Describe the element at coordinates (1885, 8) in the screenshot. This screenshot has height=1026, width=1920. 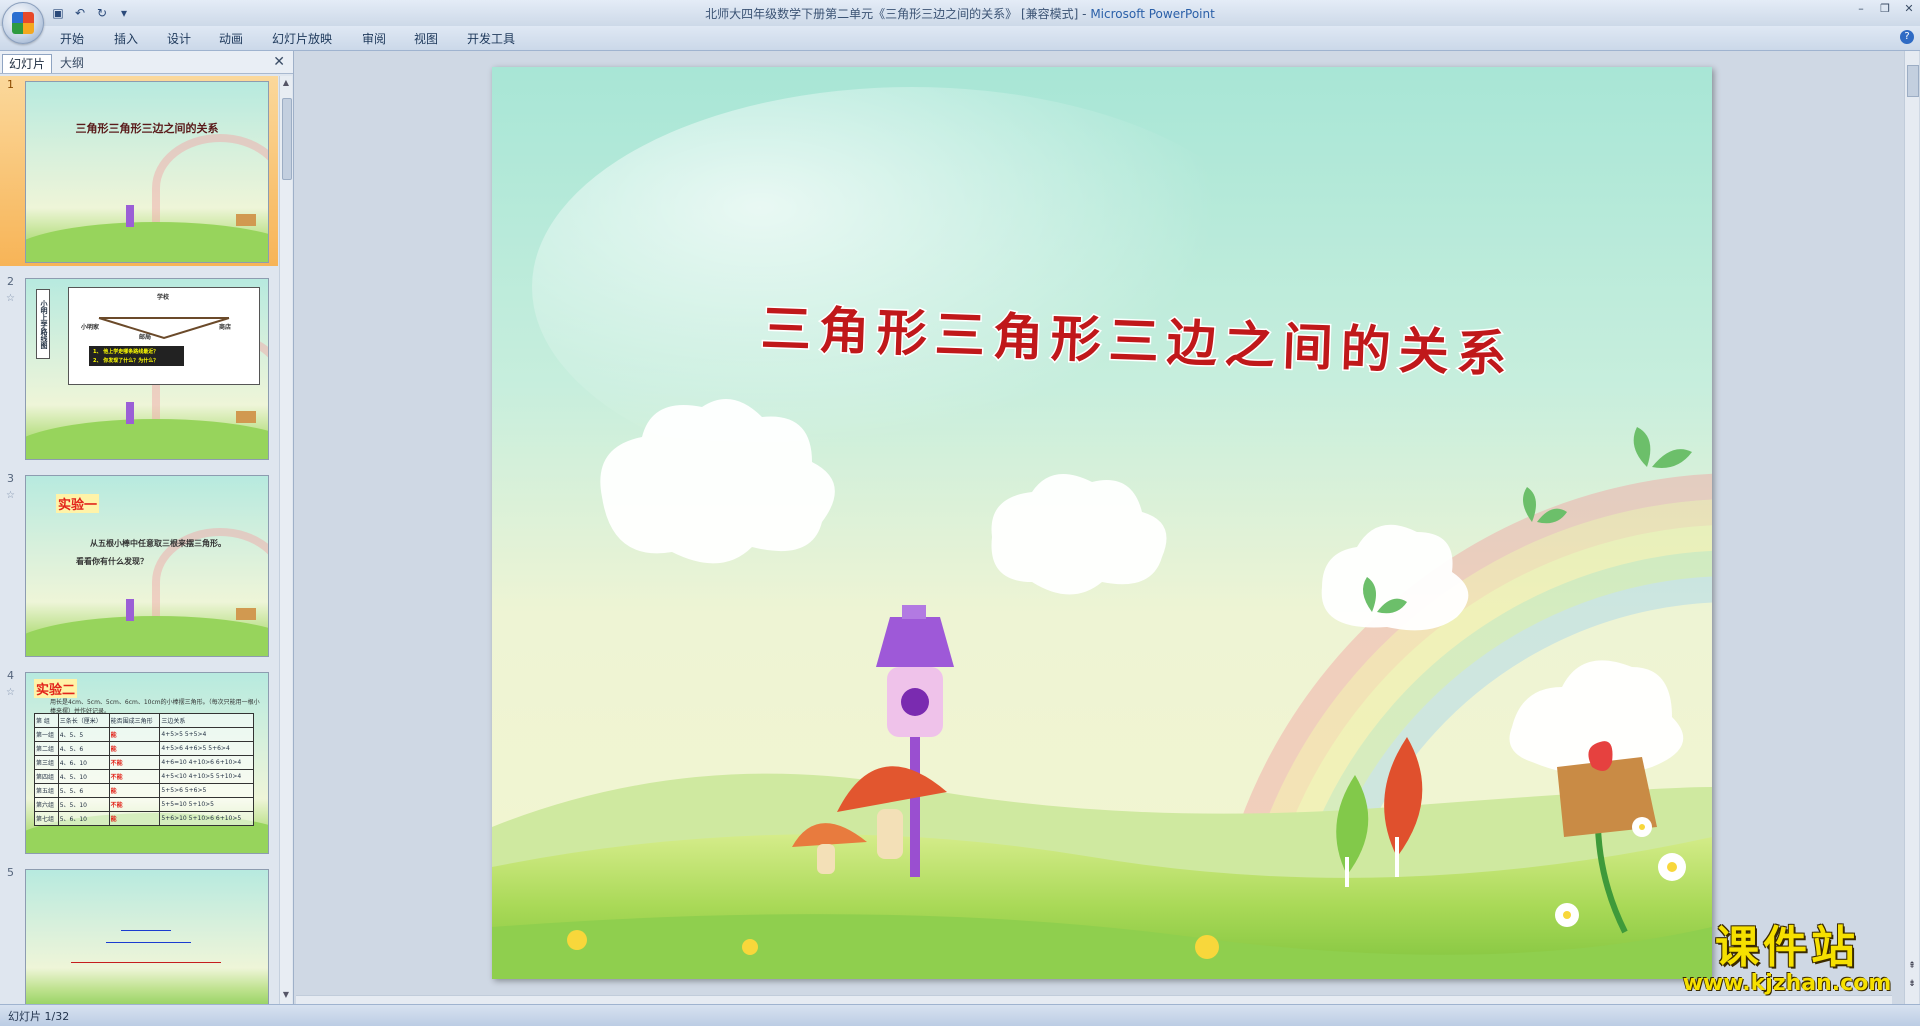
I see `restore-button: ❐` at that location.